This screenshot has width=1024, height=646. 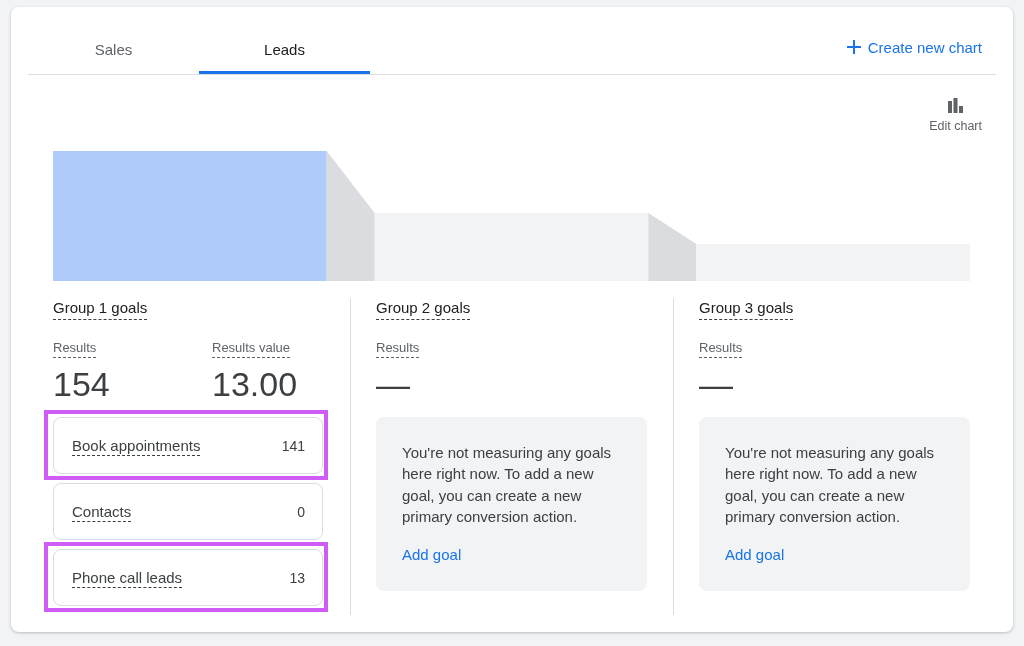 I want to click on group-title: Group 2 goals, so click(x=423, y=309).